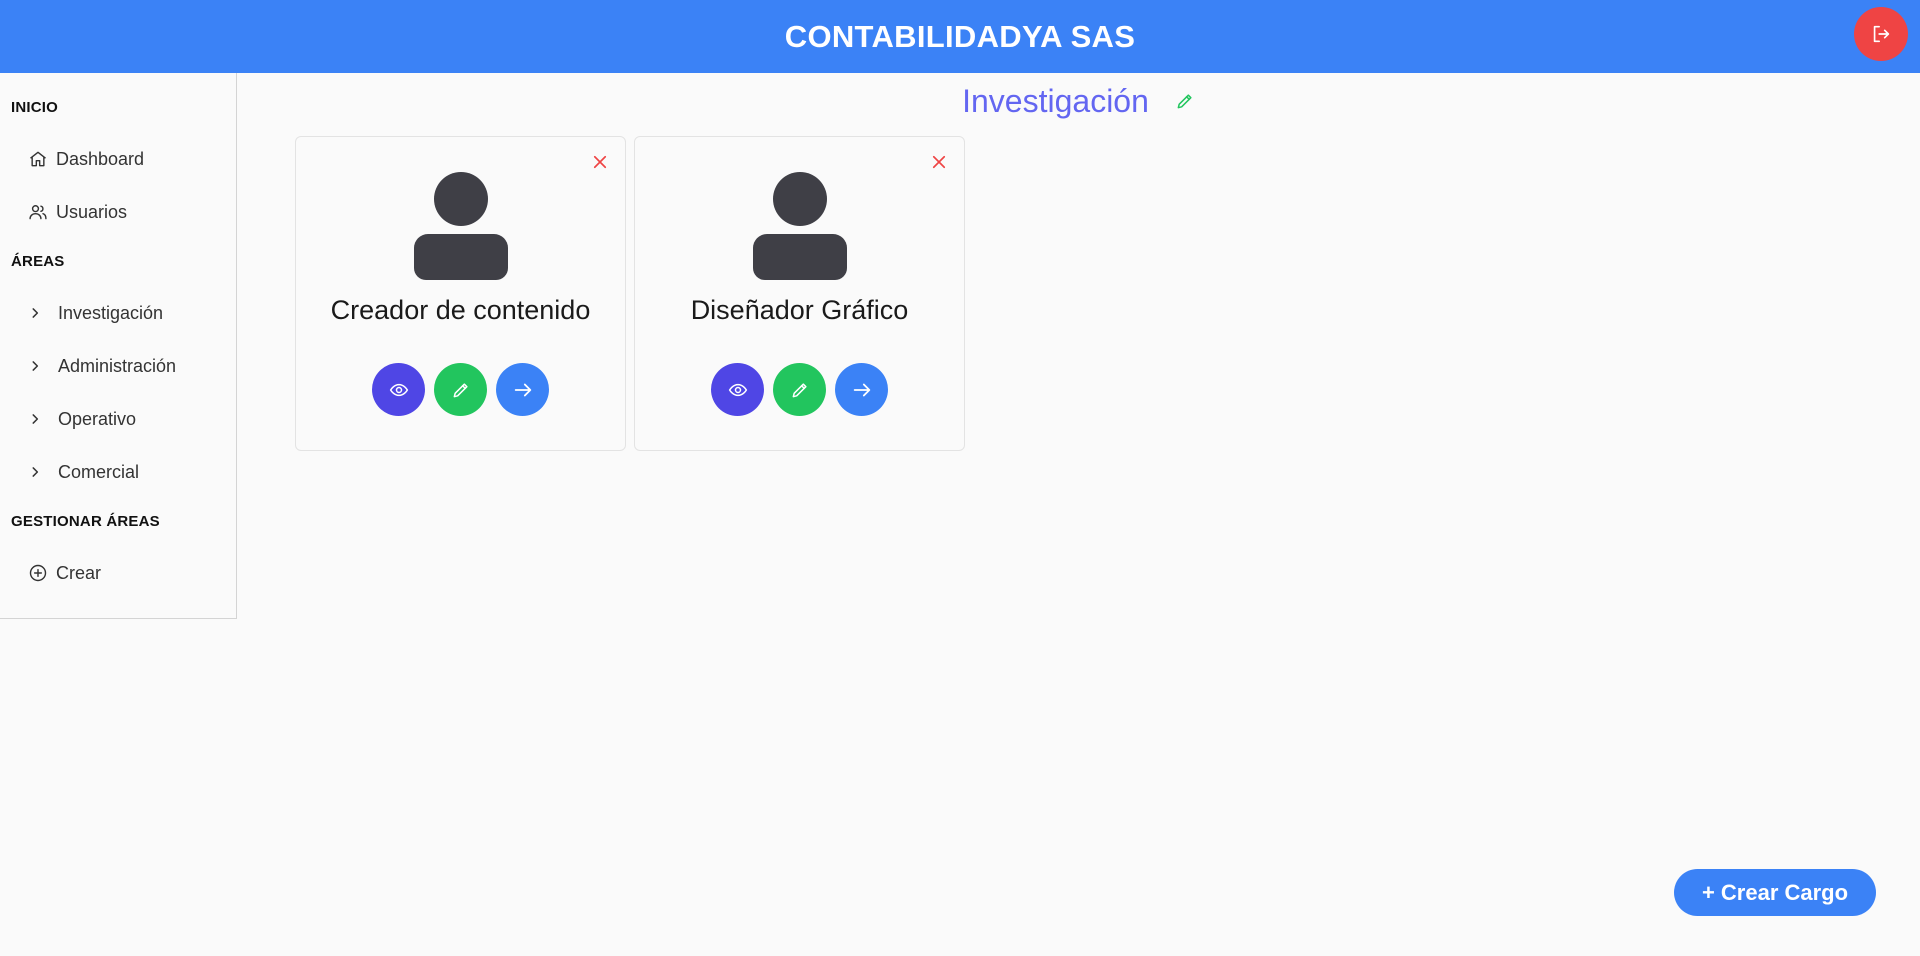 The width and height of the screenshot is (1920, 956). I want to click on sidebar-item-label: Usuarios, so click(92, 211).